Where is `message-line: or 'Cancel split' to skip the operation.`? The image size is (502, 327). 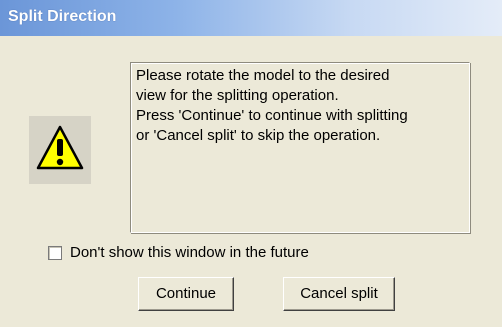 message-line: or 'Cancel split' to skip the operation. is located at coordinates (258, 135).